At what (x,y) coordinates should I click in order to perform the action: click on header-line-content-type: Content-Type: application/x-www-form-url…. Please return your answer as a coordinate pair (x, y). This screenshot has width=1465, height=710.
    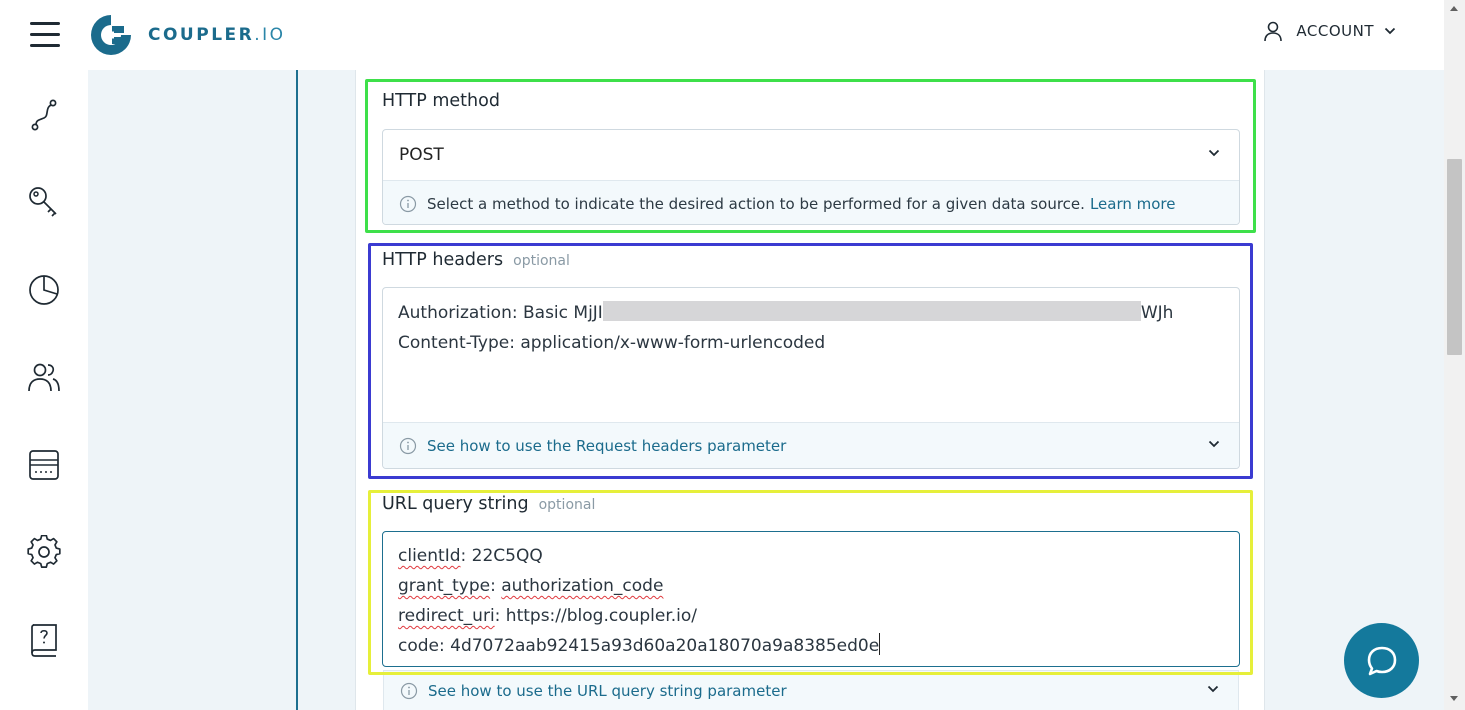
    Looking at the image, I should click on (612, 343).